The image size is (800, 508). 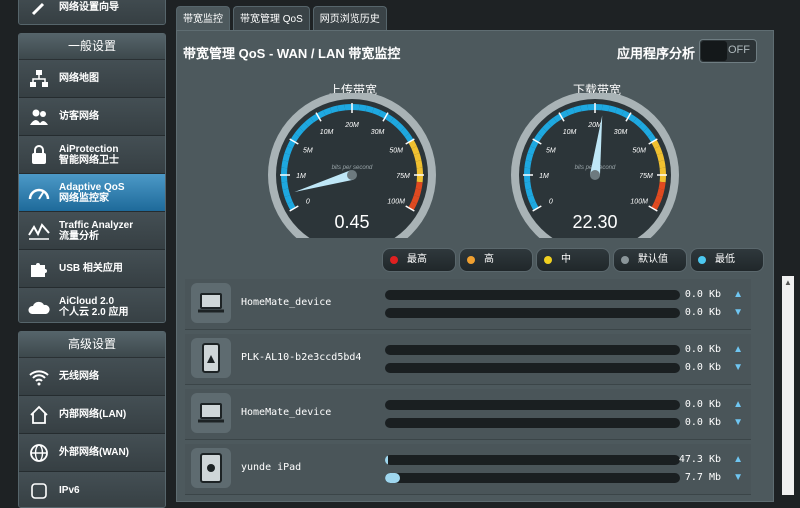 I want to click on sidebar-item-wireless: 无线网络, so click(x=92, y=377).